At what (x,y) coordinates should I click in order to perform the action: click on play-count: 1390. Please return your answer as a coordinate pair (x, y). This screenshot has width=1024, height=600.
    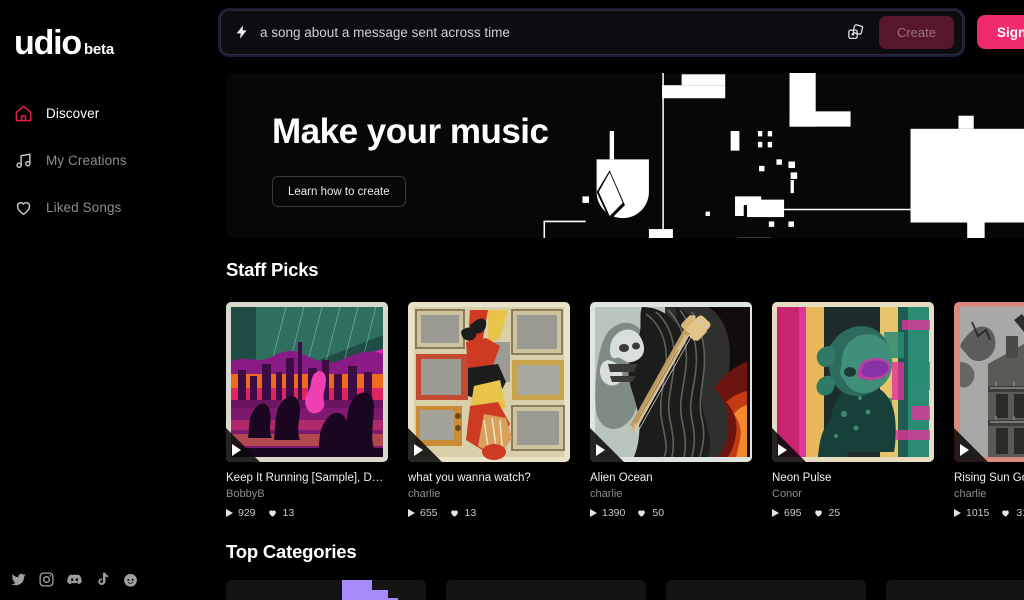
    Looking at the image, I should click on (607, 513).